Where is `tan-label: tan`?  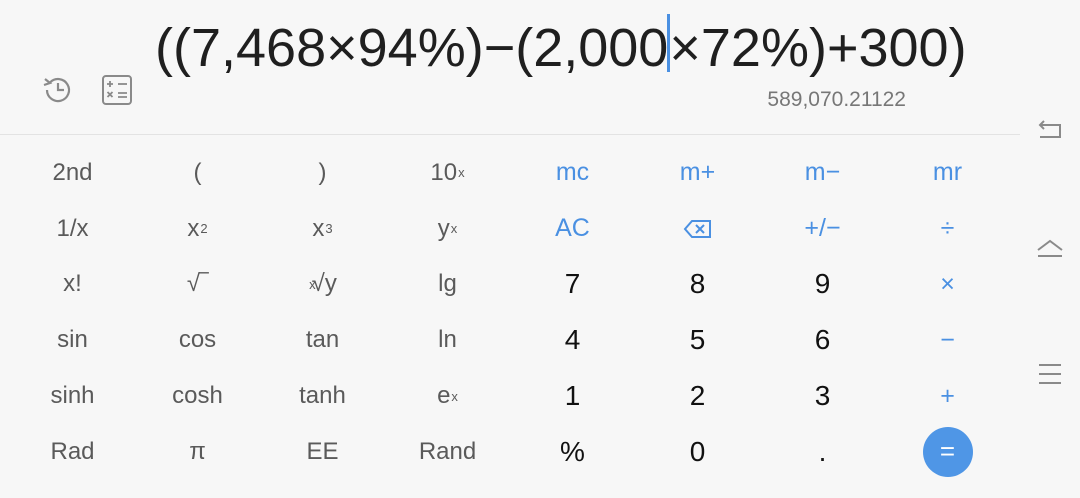 tan-label: tan is located at coordinates (322, 340).